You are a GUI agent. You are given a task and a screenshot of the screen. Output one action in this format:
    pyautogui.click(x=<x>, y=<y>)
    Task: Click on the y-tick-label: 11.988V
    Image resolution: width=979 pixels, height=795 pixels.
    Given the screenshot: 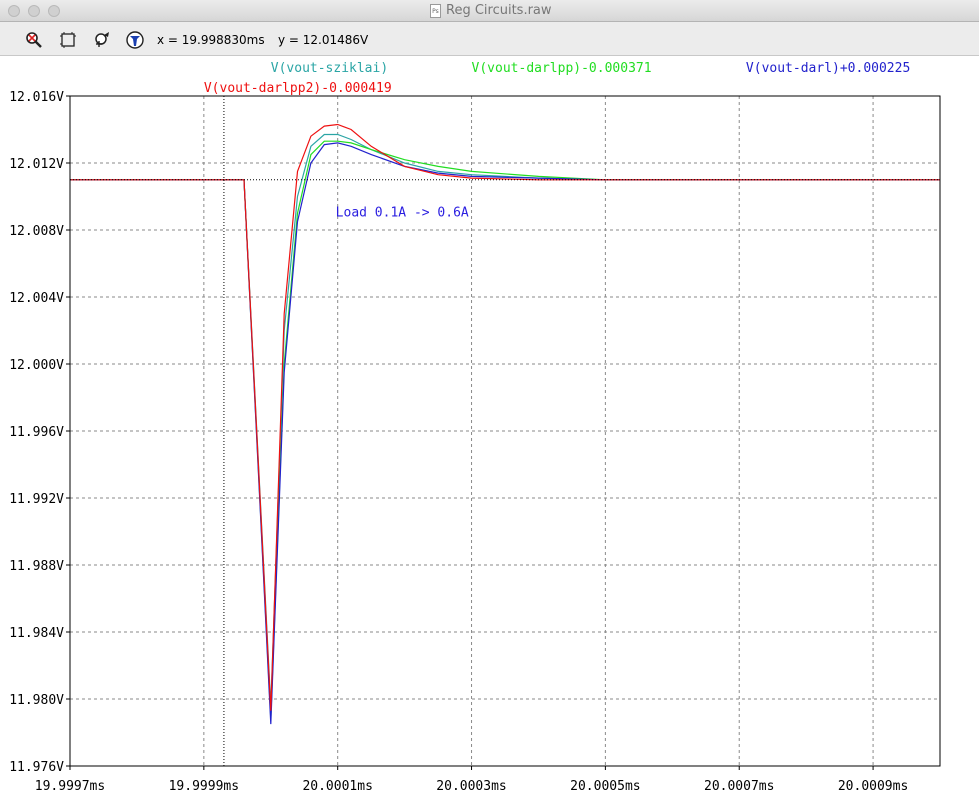 What is the action you would take?
    pyautogui.click(x=36, y=566)
    